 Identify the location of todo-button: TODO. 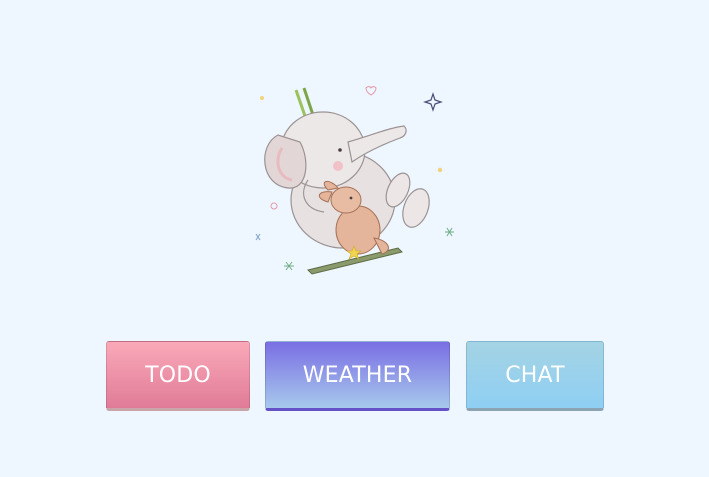
(178, 376).